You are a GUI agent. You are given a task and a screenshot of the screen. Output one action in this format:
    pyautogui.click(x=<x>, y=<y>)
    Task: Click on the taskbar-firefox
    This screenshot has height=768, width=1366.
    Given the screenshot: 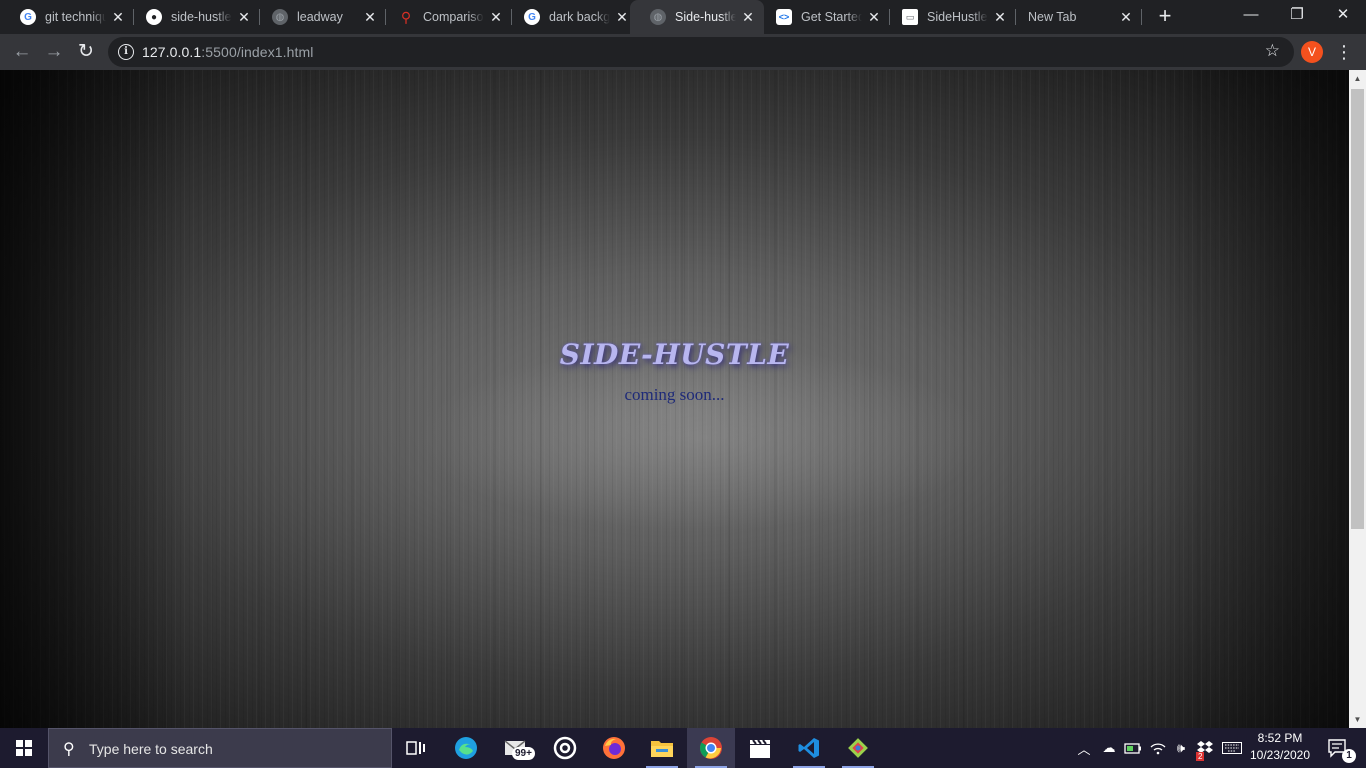 What is the action you would take?
    pyautogui.click(x=614, y=748)
    